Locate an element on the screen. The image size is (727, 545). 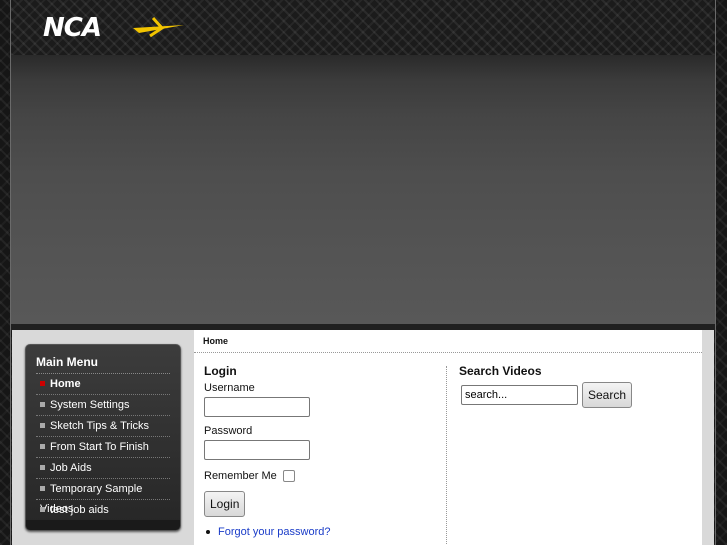
menu-item-temporary-sample-videos: Temporary Sample Videos is located at coordinates (103, 497).